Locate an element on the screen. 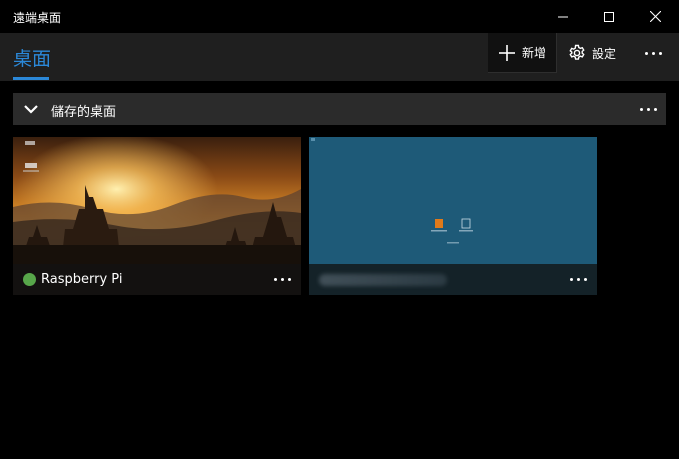 The image size is (679, 459). close-button is located at coordinates (655, 16).